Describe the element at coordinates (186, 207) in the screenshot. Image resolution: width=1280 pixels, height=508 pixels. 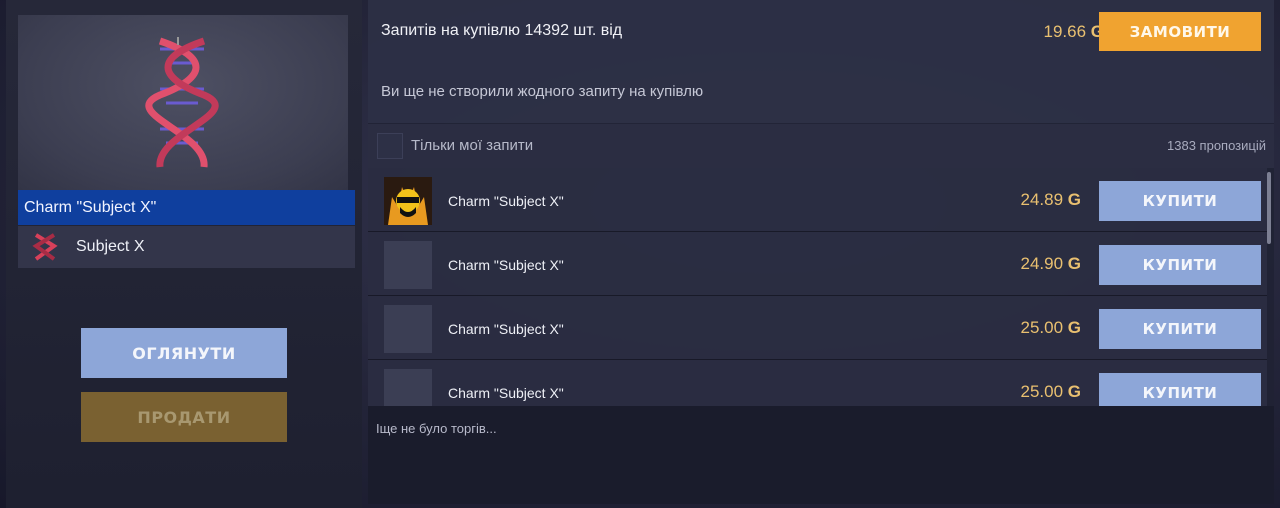
I see `item-title: Charm "Subject X"` at that location.